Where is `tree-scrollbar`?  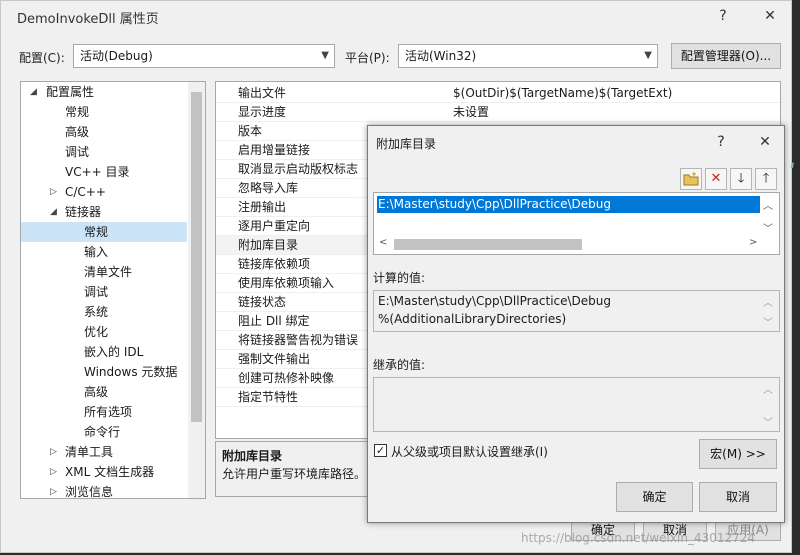
tree-scrollbar is located at coordinates (196, 290).